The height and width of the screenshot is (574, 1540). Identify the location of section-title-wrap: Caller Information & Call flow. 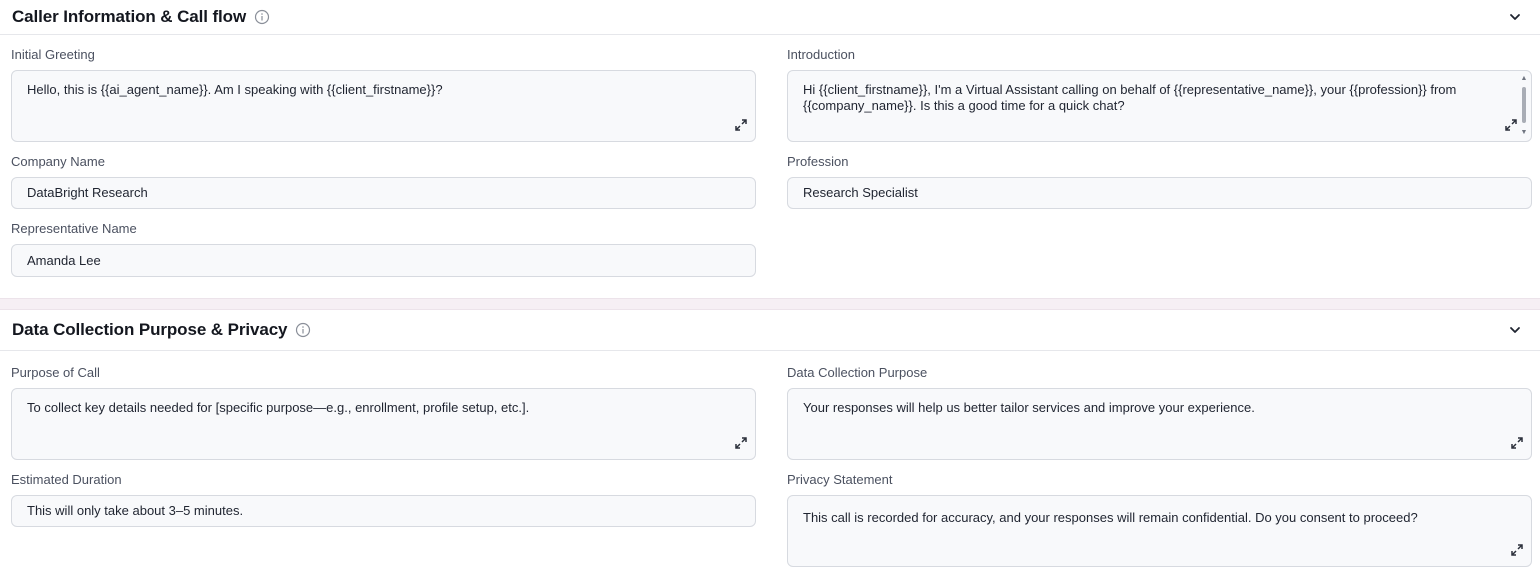
(141, 17).